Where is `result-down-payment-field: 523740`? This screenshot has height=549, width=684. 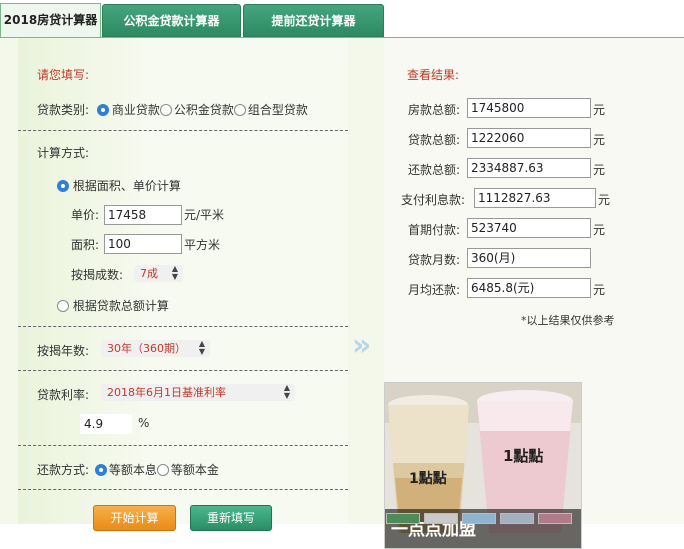
result-down-payment-field: 523740 is located at coordinates (529, 228).